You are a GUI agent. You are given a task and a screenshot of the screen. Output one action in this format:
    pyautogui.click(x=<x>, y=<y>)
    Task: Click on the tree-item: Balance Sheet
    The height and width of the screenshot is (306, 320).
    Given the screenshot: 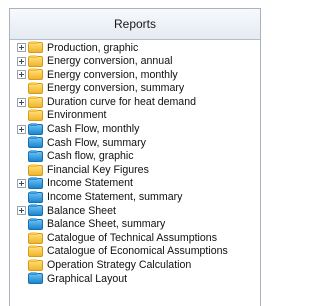 What is the action you would take?
    pyautogui.click(x=135, y=211)
    